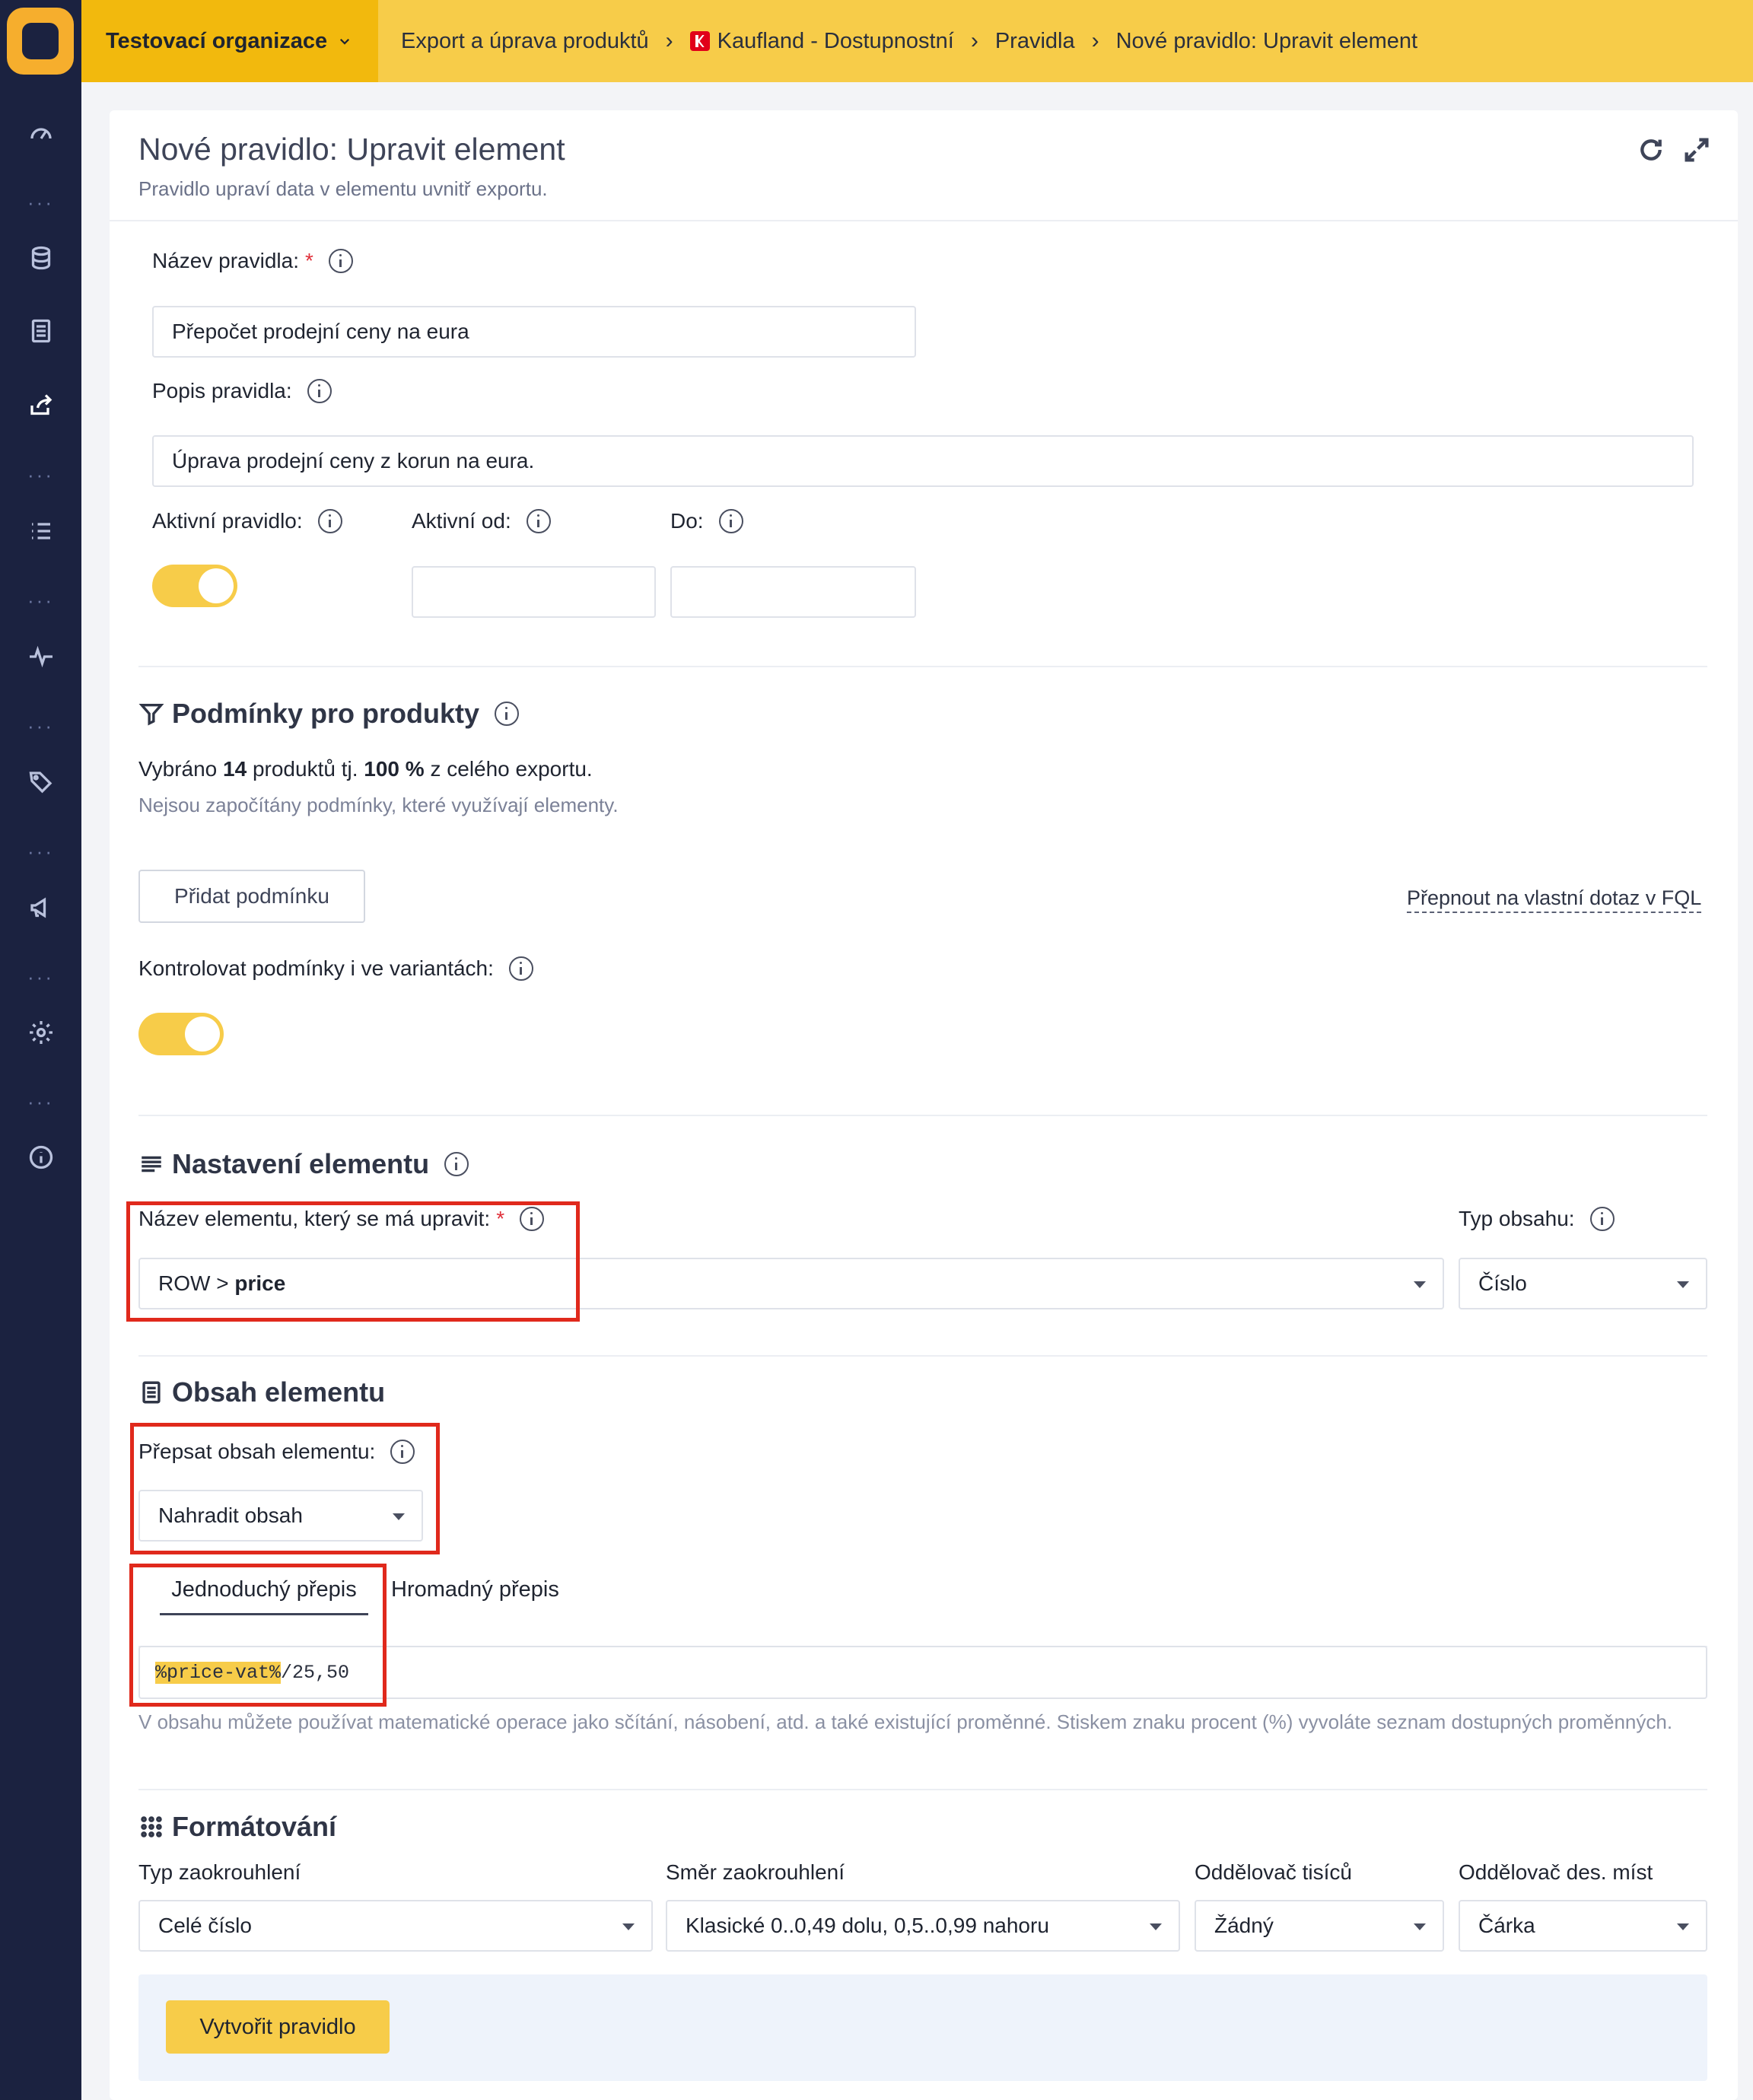 Image resolution: width=1753 pixels, height=2100 pixels. I want to click on rule-description-input: Úprava prodejní ceny z korun na eura., so click(923, 461).